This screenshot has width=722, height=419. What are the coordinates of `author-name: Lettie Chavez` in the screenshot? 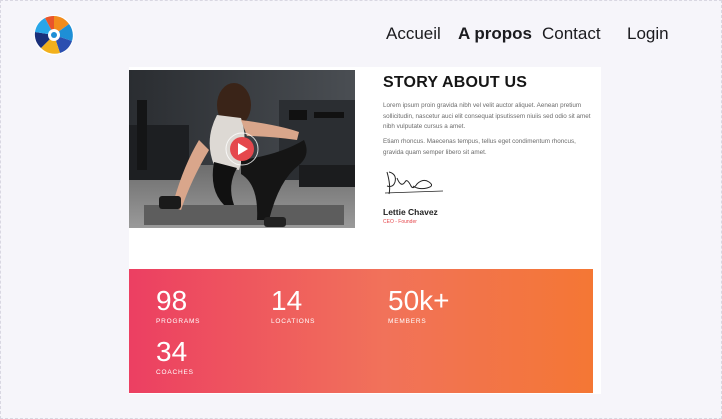 It's located at (410, 212).